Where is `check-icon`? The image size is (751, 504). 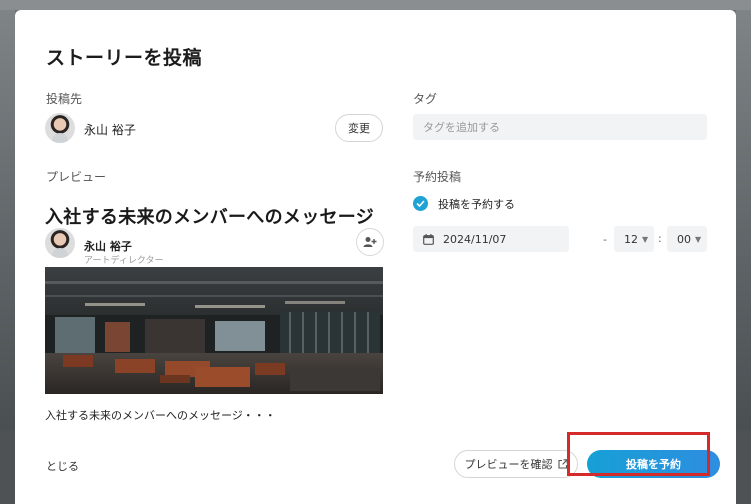
check-icon is located at coordinates (420, 203).